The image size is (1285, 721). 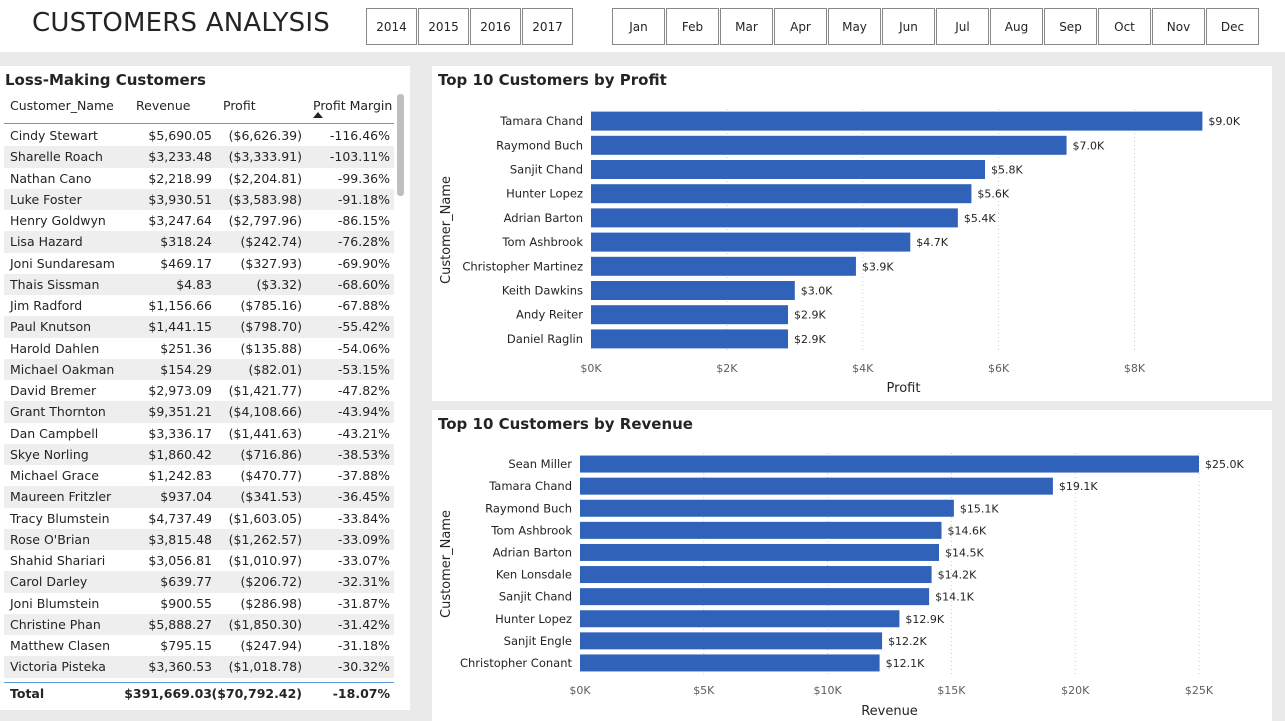 What do you see at coordinates (1016, 26) in the screenshot?
I see `month-button-aug: Aug` at bounding box center [1016, 26].